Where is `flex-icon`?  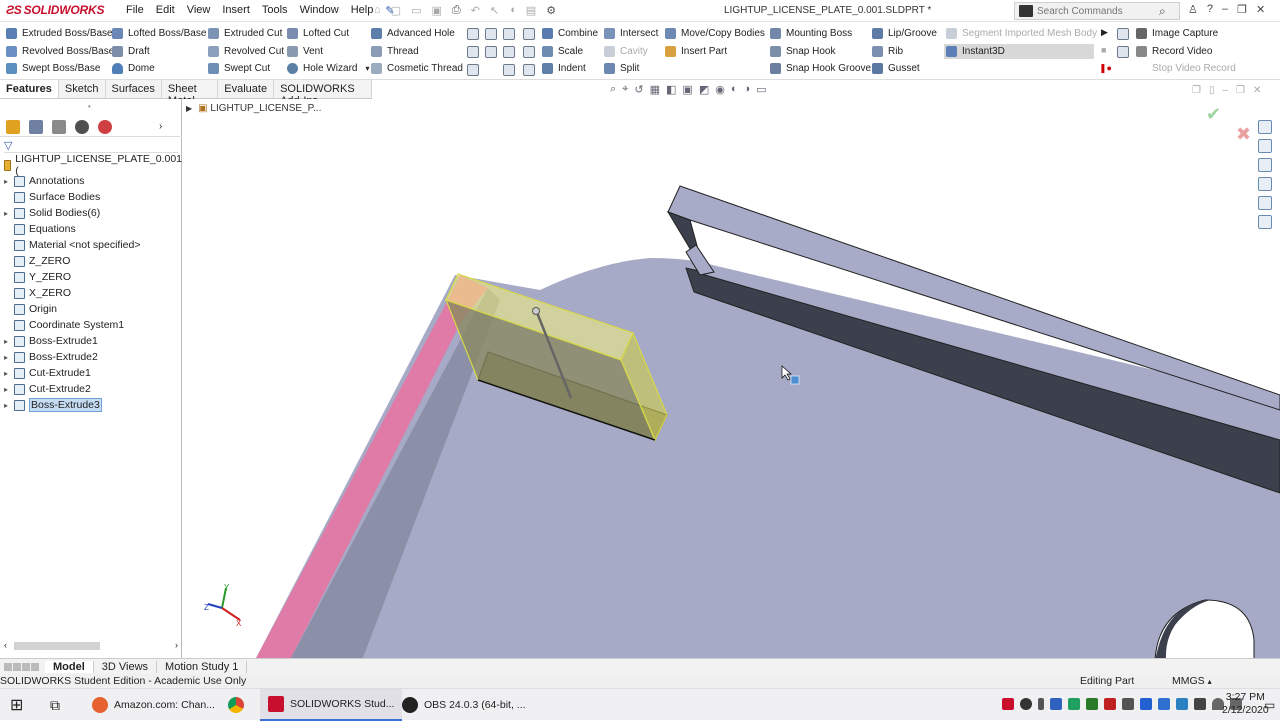 flex-icon is located at coordinates (529, 70).